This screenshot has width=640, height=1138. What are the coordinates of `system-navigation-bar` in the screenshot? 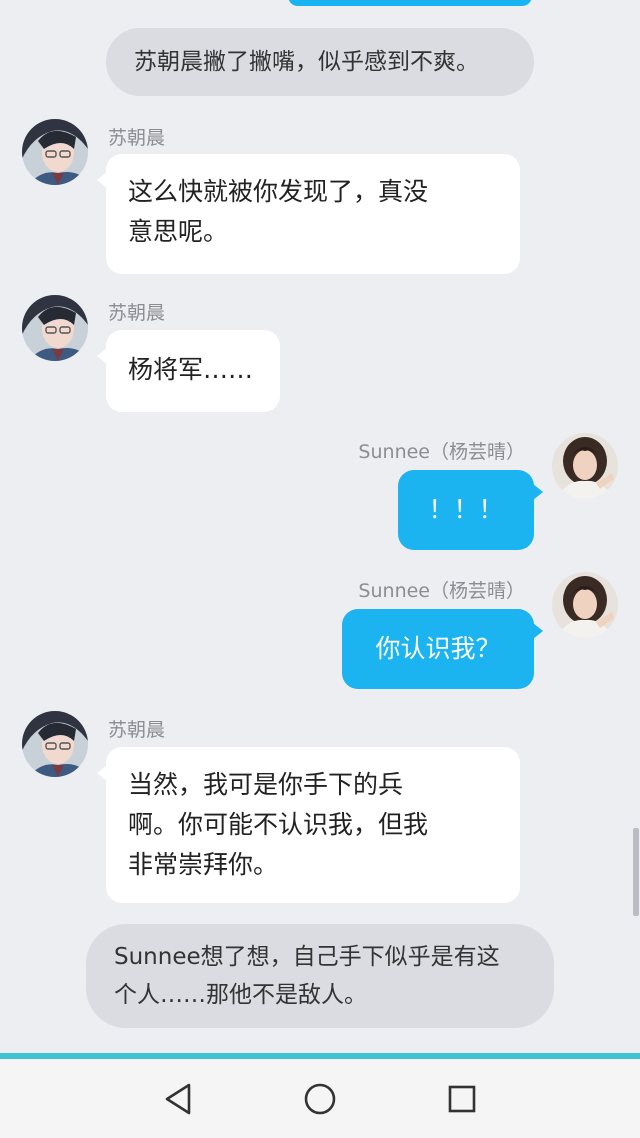 It's located at (320, 1098).